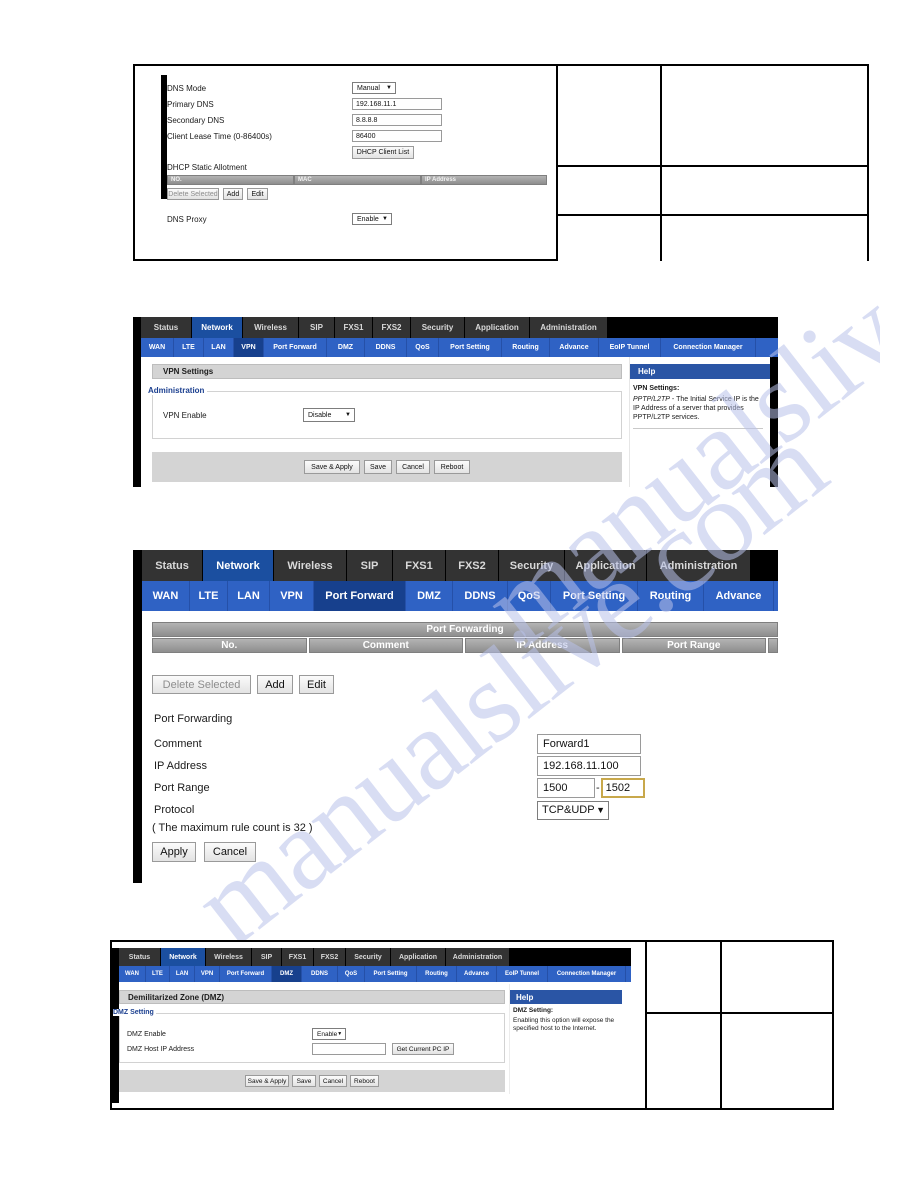 The height and width of the screenshot is (1186, 914). I want to click on protocol-select: TCP&UDP ▼, so click(573, 810).